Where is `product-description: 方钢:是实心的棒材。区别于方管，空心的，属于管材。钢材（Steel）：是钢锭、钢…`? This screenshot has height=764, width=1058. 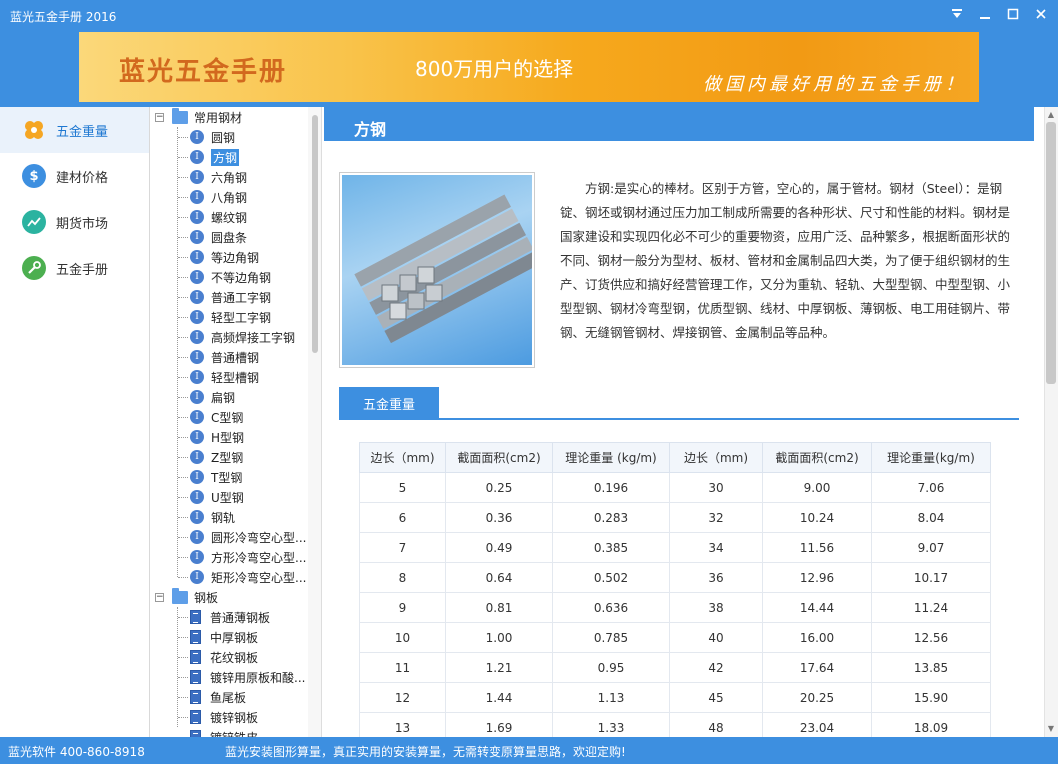
product-description: 方钢:是实心的棒材。区别于方管，空心的，属于管材。钢材（Steel）：是钢锭、钢… is located at coordinates (785, 260).